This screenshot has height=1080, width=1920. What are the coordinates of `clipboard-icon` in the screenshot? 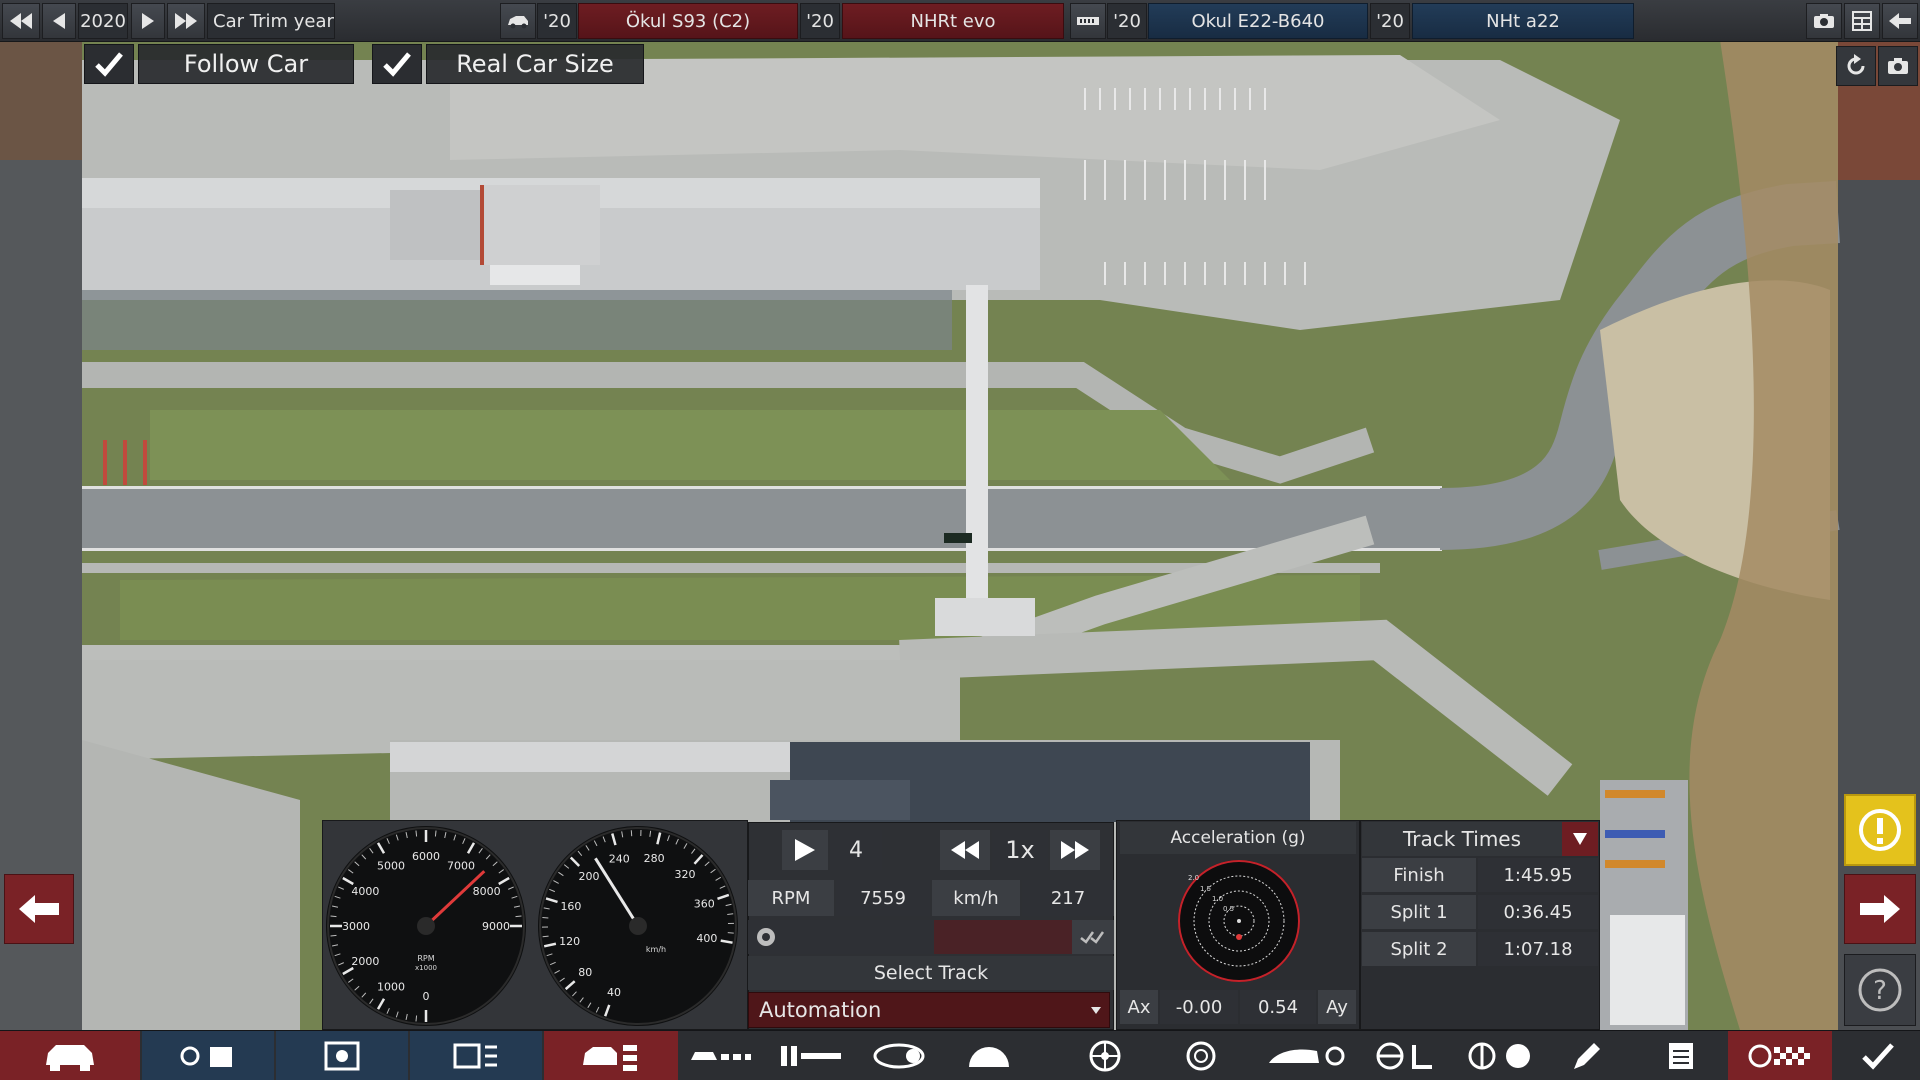 It's located at (1681, 1056).